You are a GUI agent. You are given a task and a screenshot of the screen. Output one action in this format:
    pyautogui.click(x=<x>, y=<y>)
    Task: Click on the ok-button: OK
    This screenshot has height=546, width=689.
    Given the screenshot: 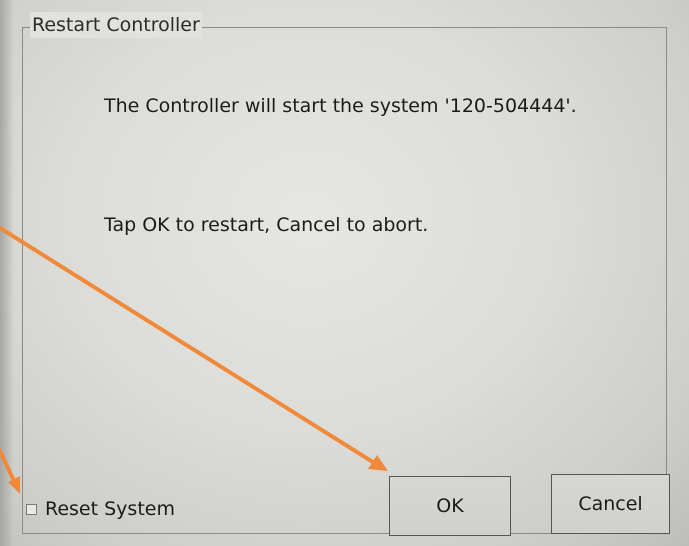 What is the action you would take?
    pyautogui.click(x=450, y=506)
    